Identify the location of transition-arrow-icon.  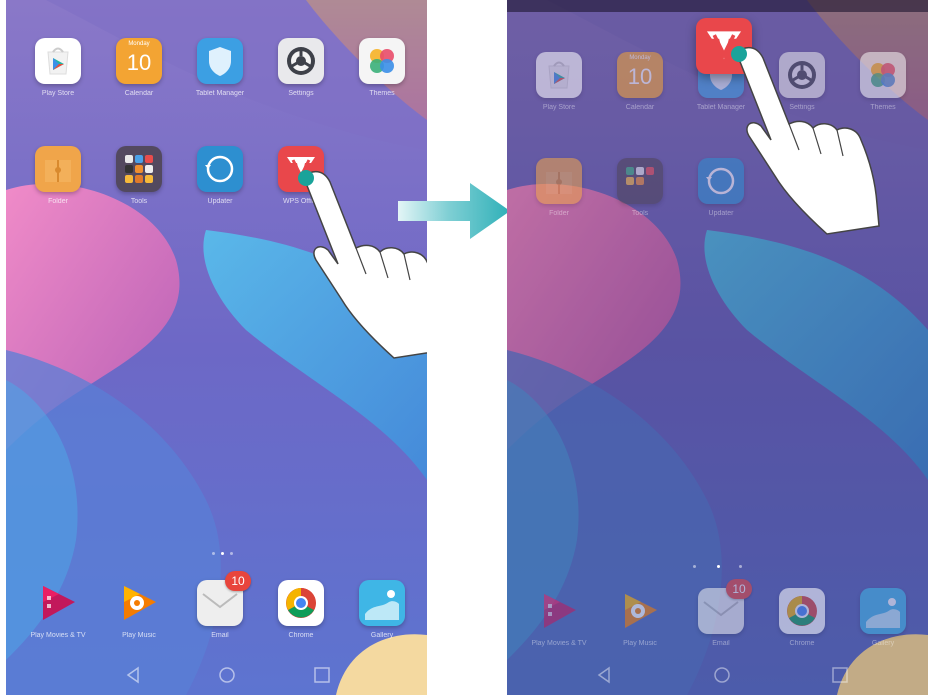
(454, 211).